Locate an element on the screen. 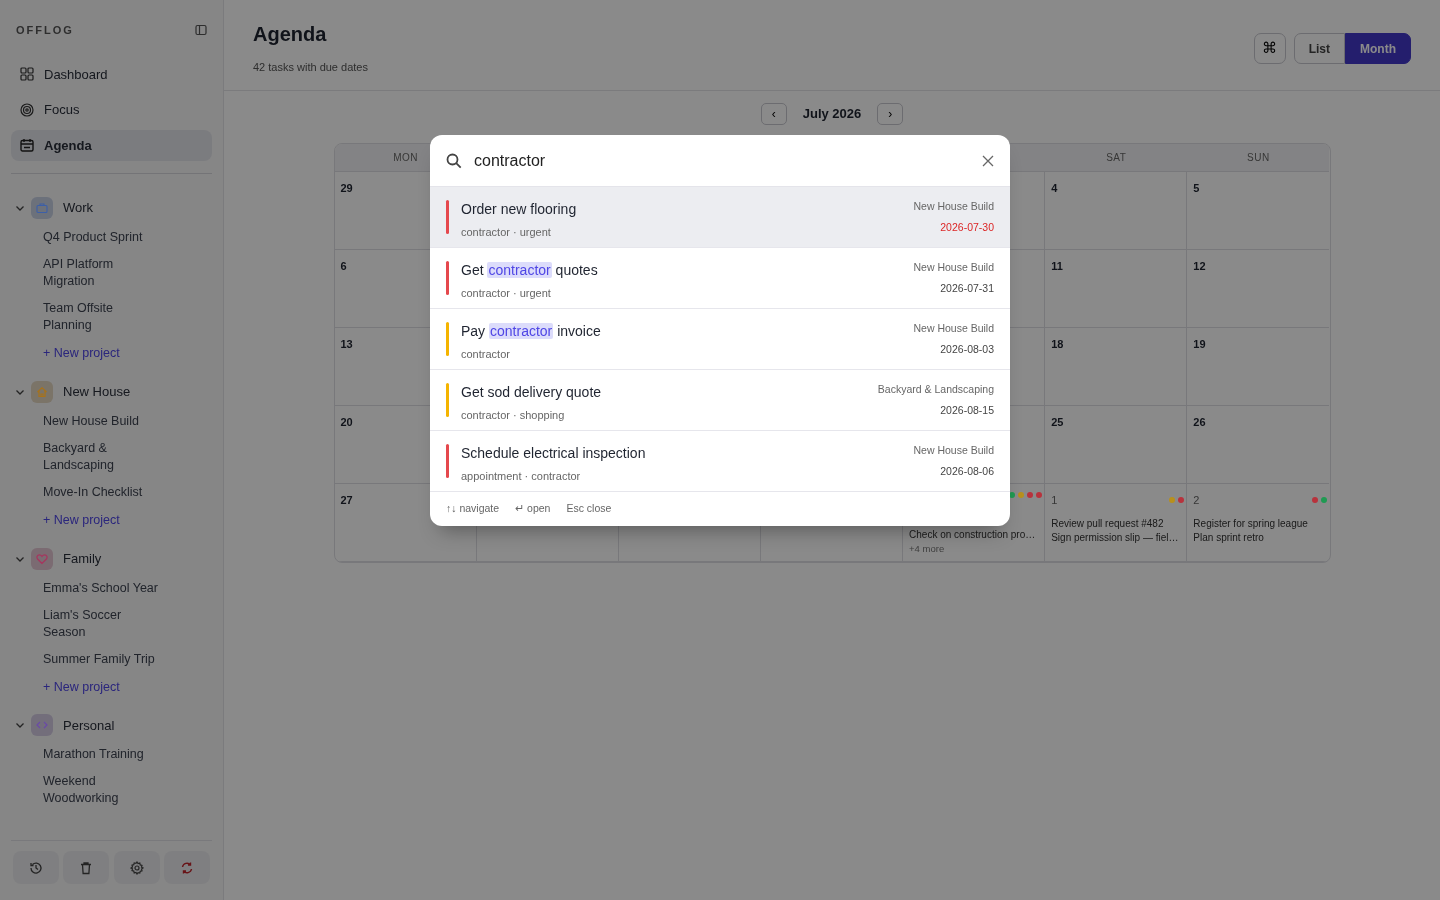 This screenshot has height=900, width=1440. nav-item: Dashboard is located at coordinates (111, 74).